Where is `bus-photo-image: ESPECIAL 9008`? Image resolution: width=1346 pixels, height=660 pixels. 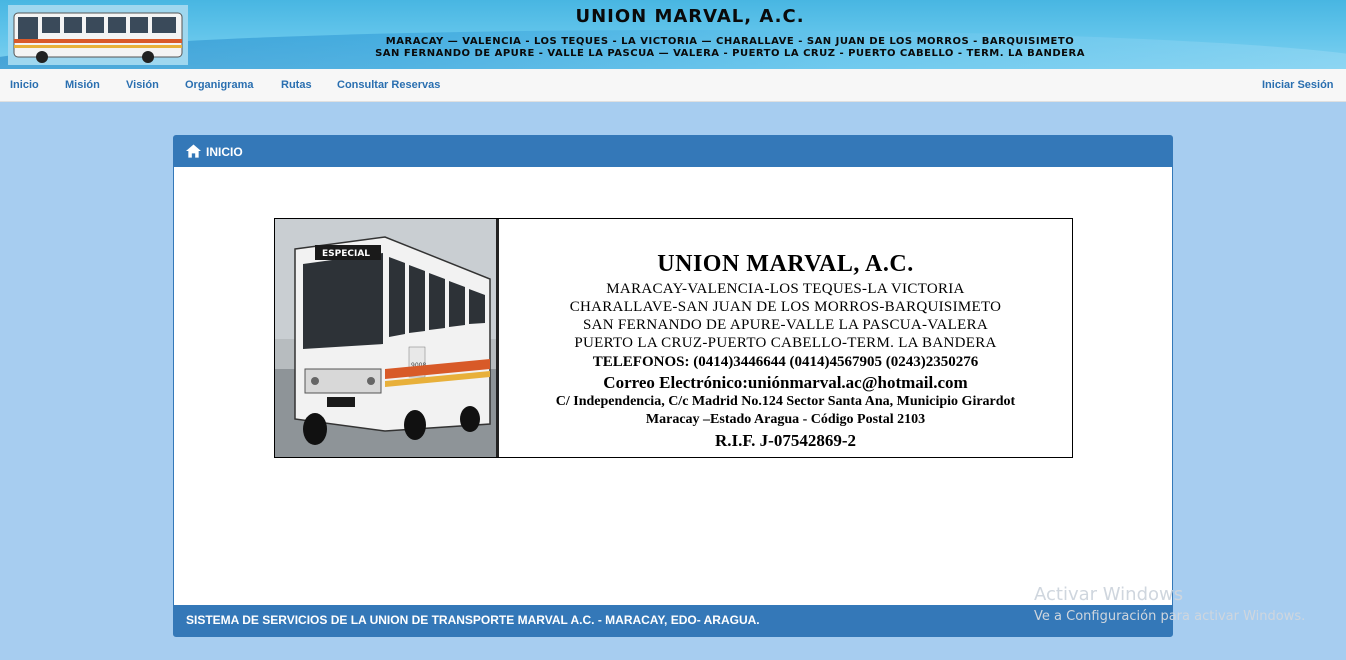 bus-photo-image: ESPECIAL 9008 is located at coordinates (385, 338).